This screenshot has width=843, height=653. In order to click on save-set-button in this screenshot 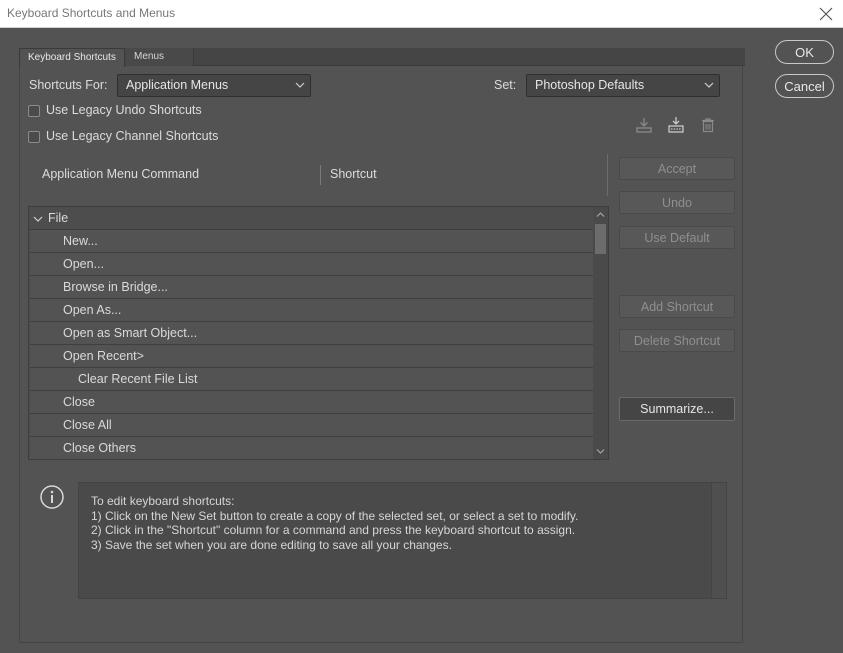, I will do `click(644, 125)`.